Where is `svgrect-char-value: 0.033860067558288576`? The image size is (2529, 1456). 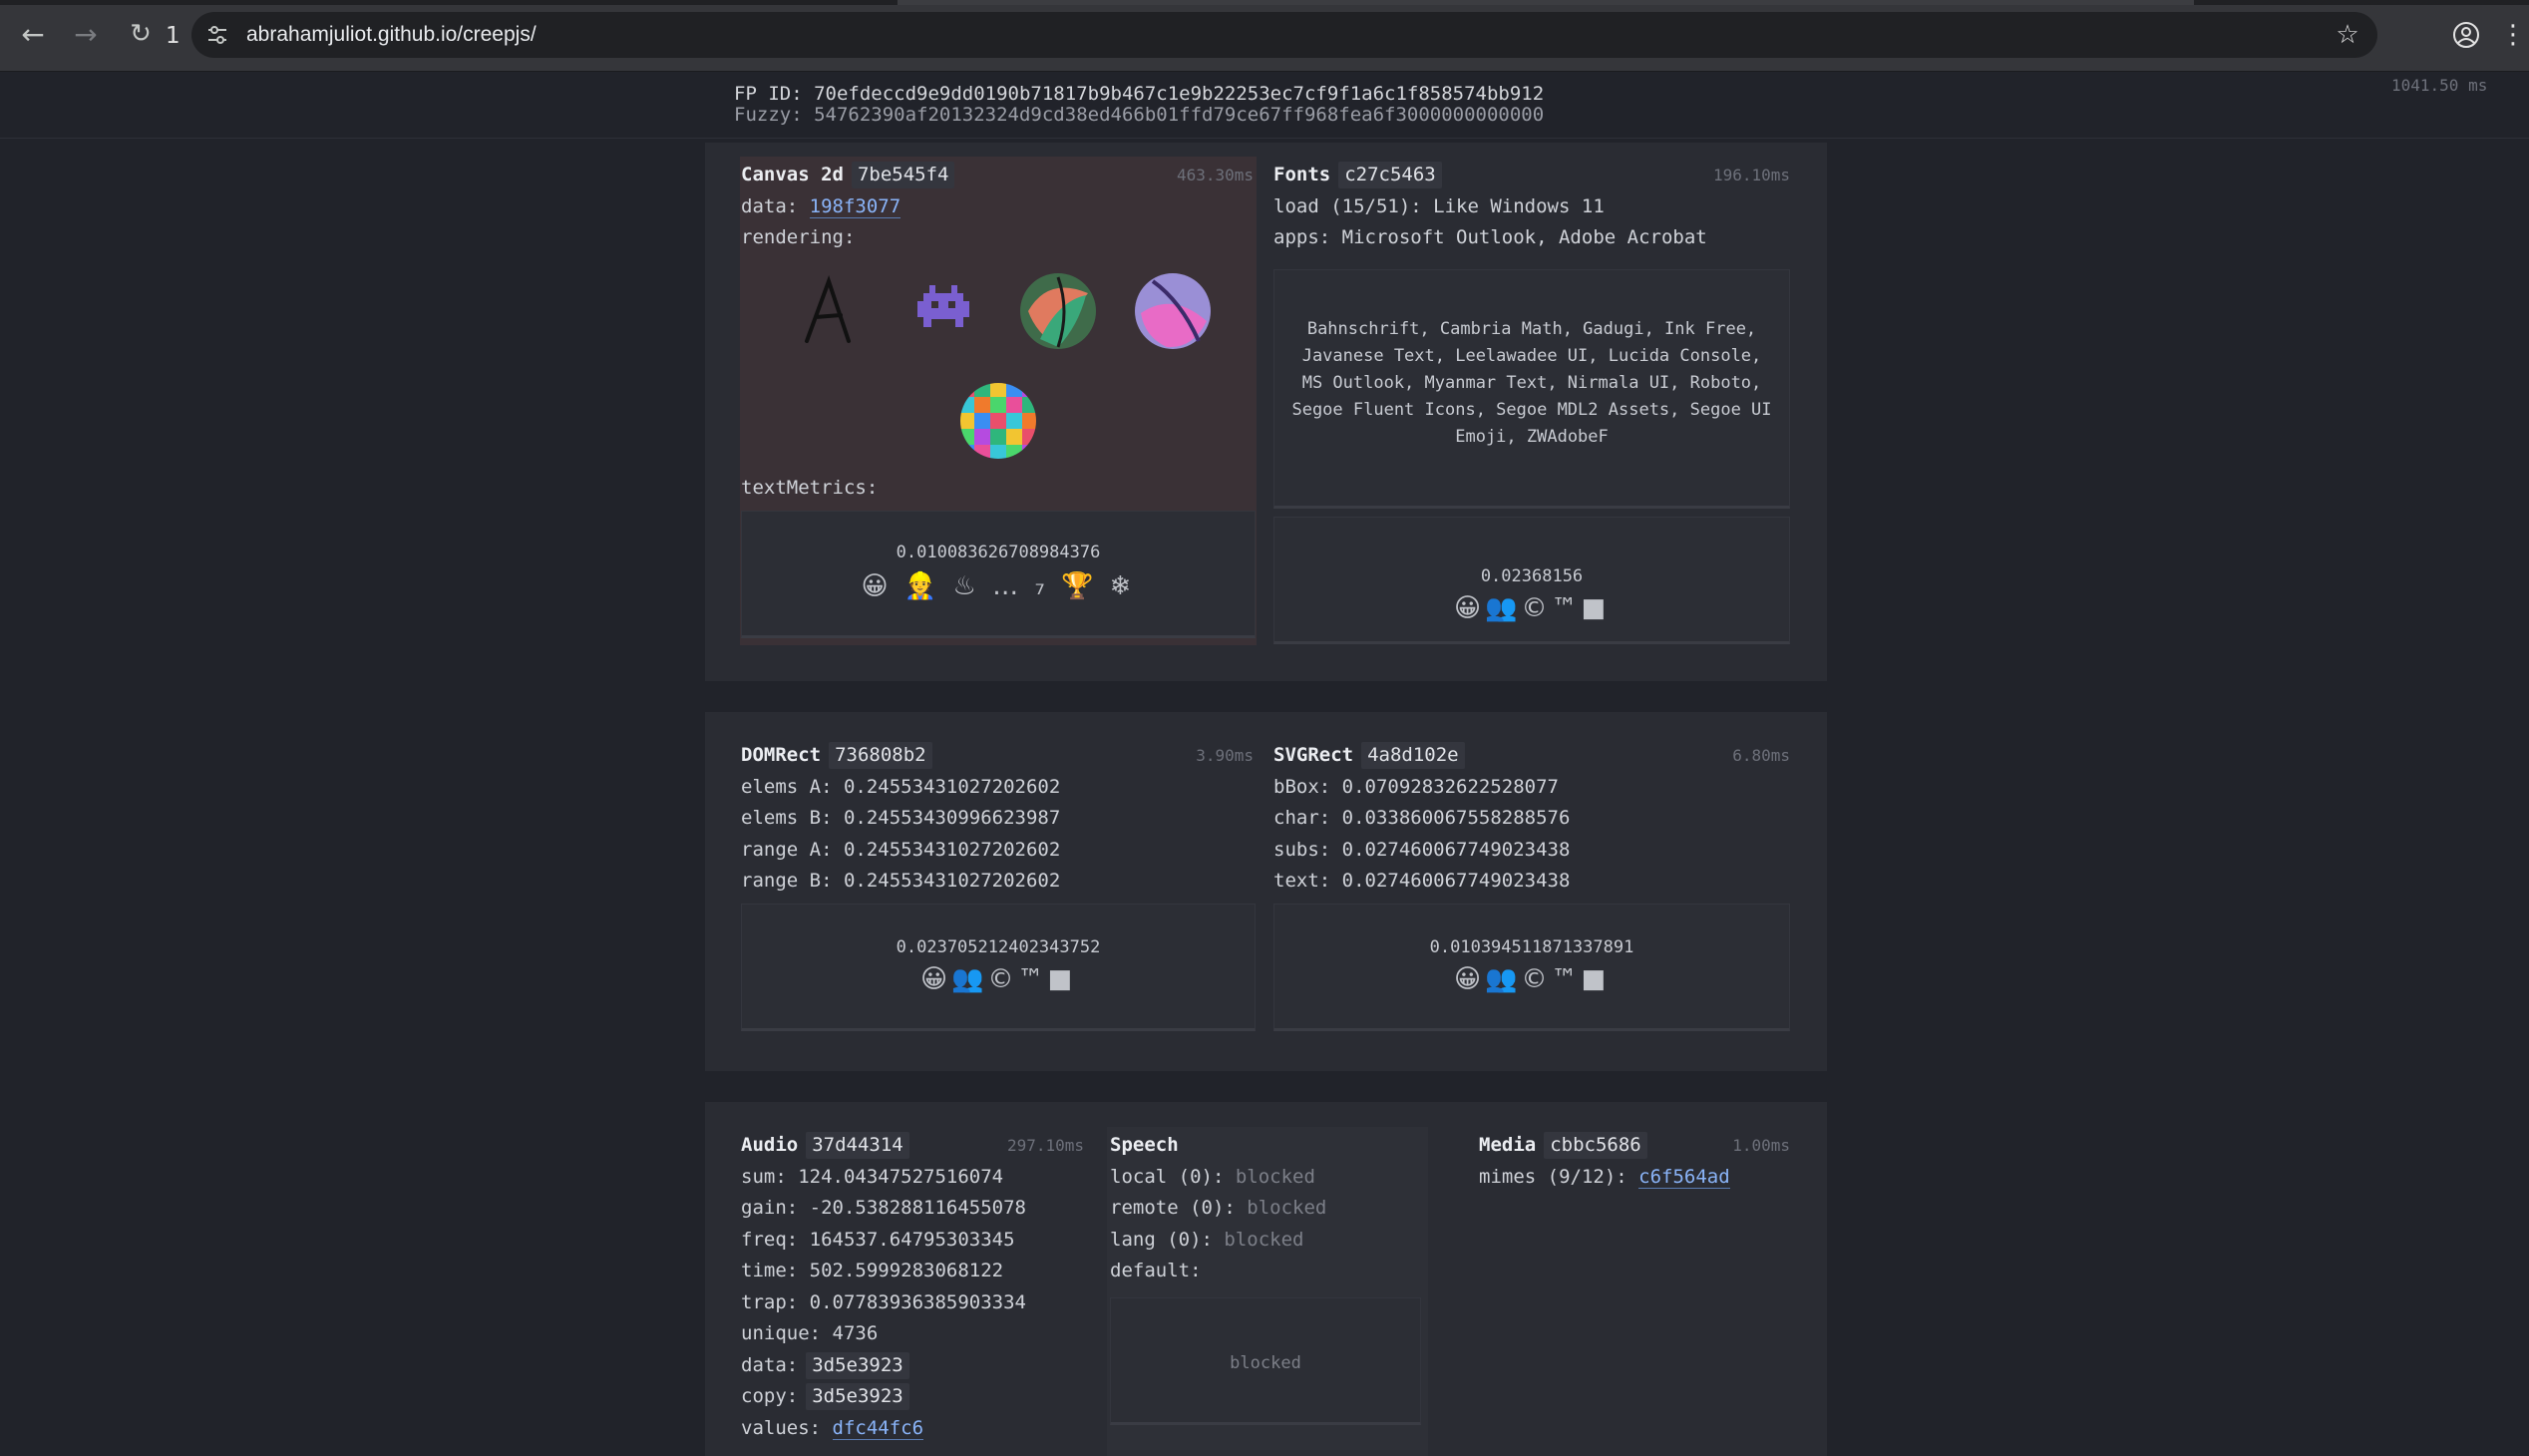 svgrect-char-value: 0.033860067558288576 is located at coordinates (1456, 818).